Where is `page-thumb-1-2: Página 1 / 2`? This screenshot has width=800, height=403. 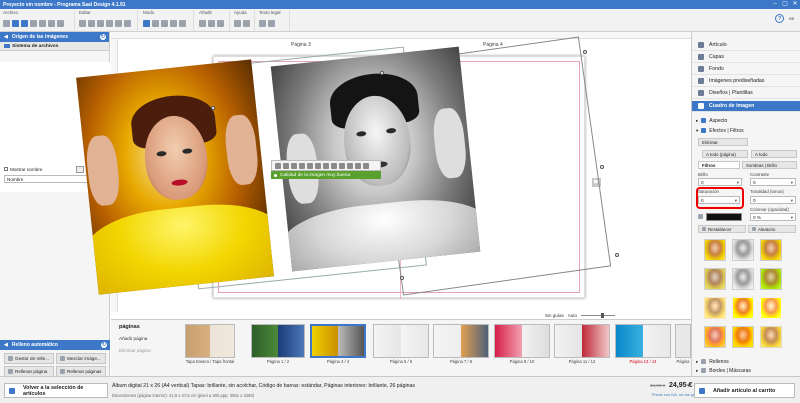 page-thumb-1-2: Página 1 / 2 is located at coordinates (278, 345).